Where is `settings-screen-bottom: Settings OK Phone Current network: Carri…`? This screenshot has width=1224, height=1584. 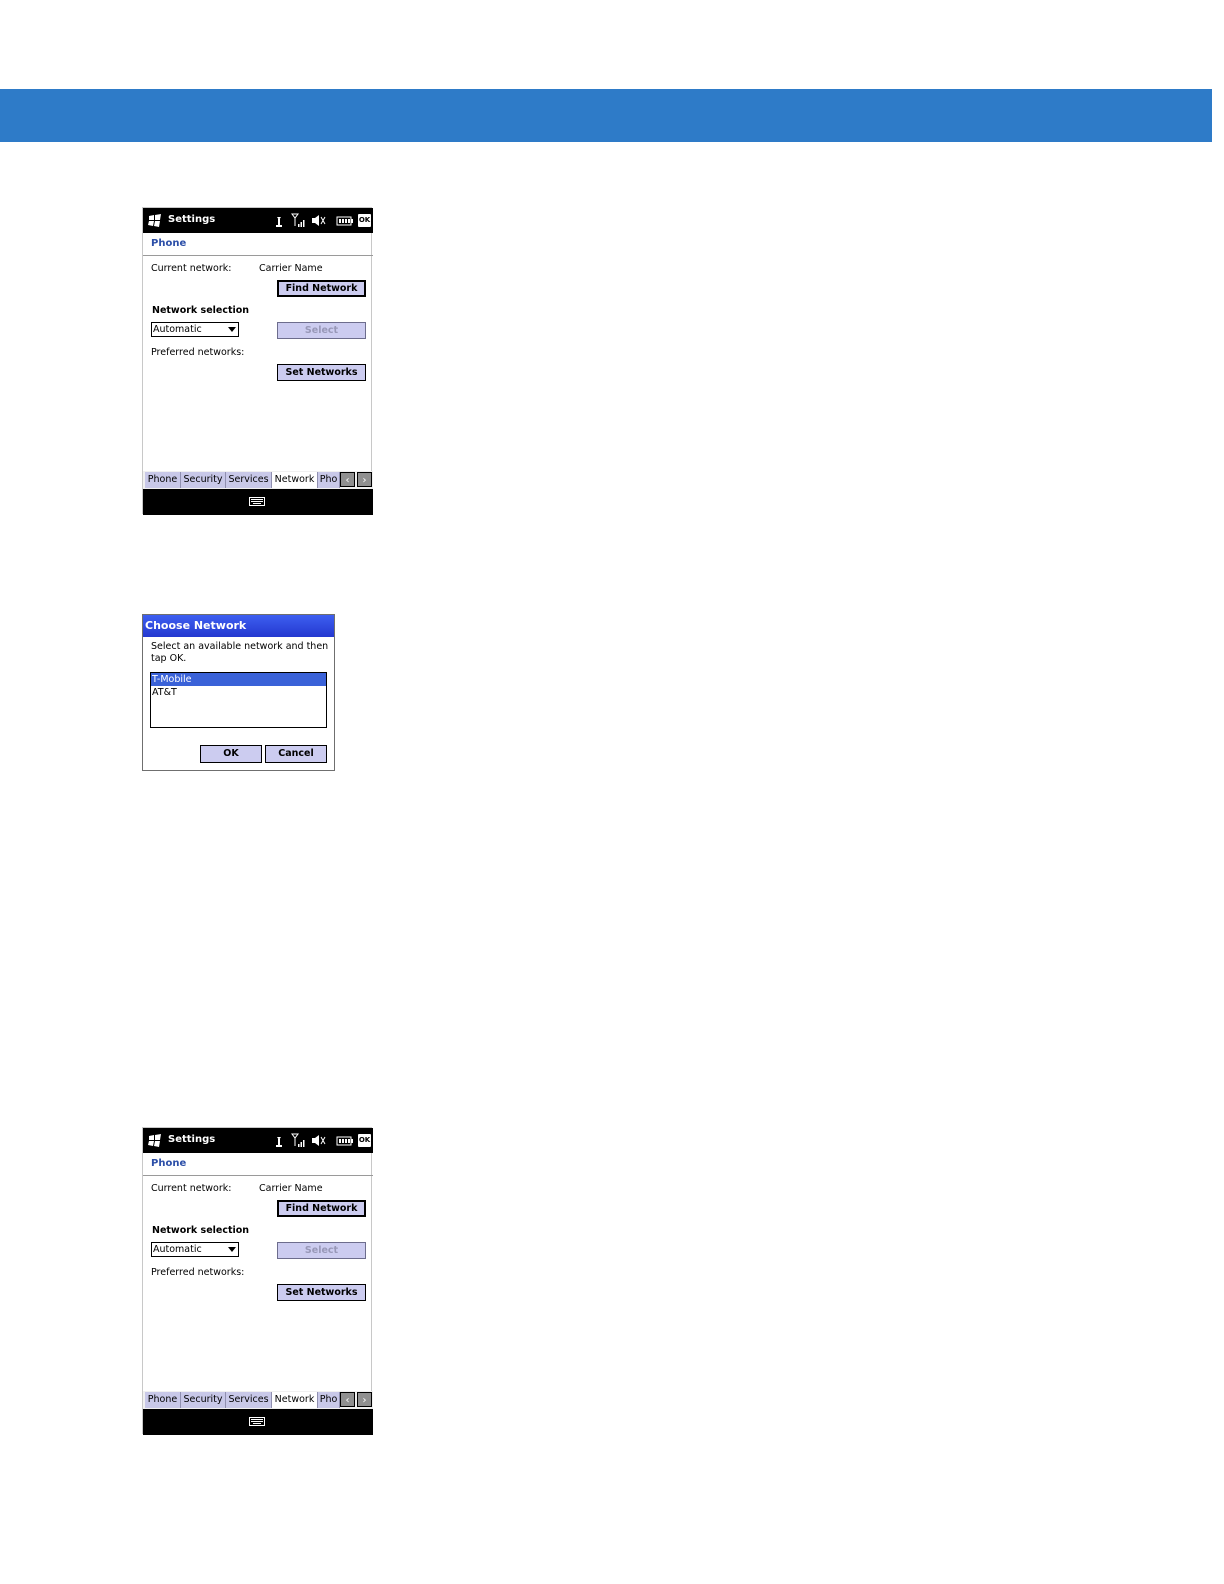
settings-screen-bottom: Settings OK Phone Current network: Carri… is located at coordinates (257, 1281).